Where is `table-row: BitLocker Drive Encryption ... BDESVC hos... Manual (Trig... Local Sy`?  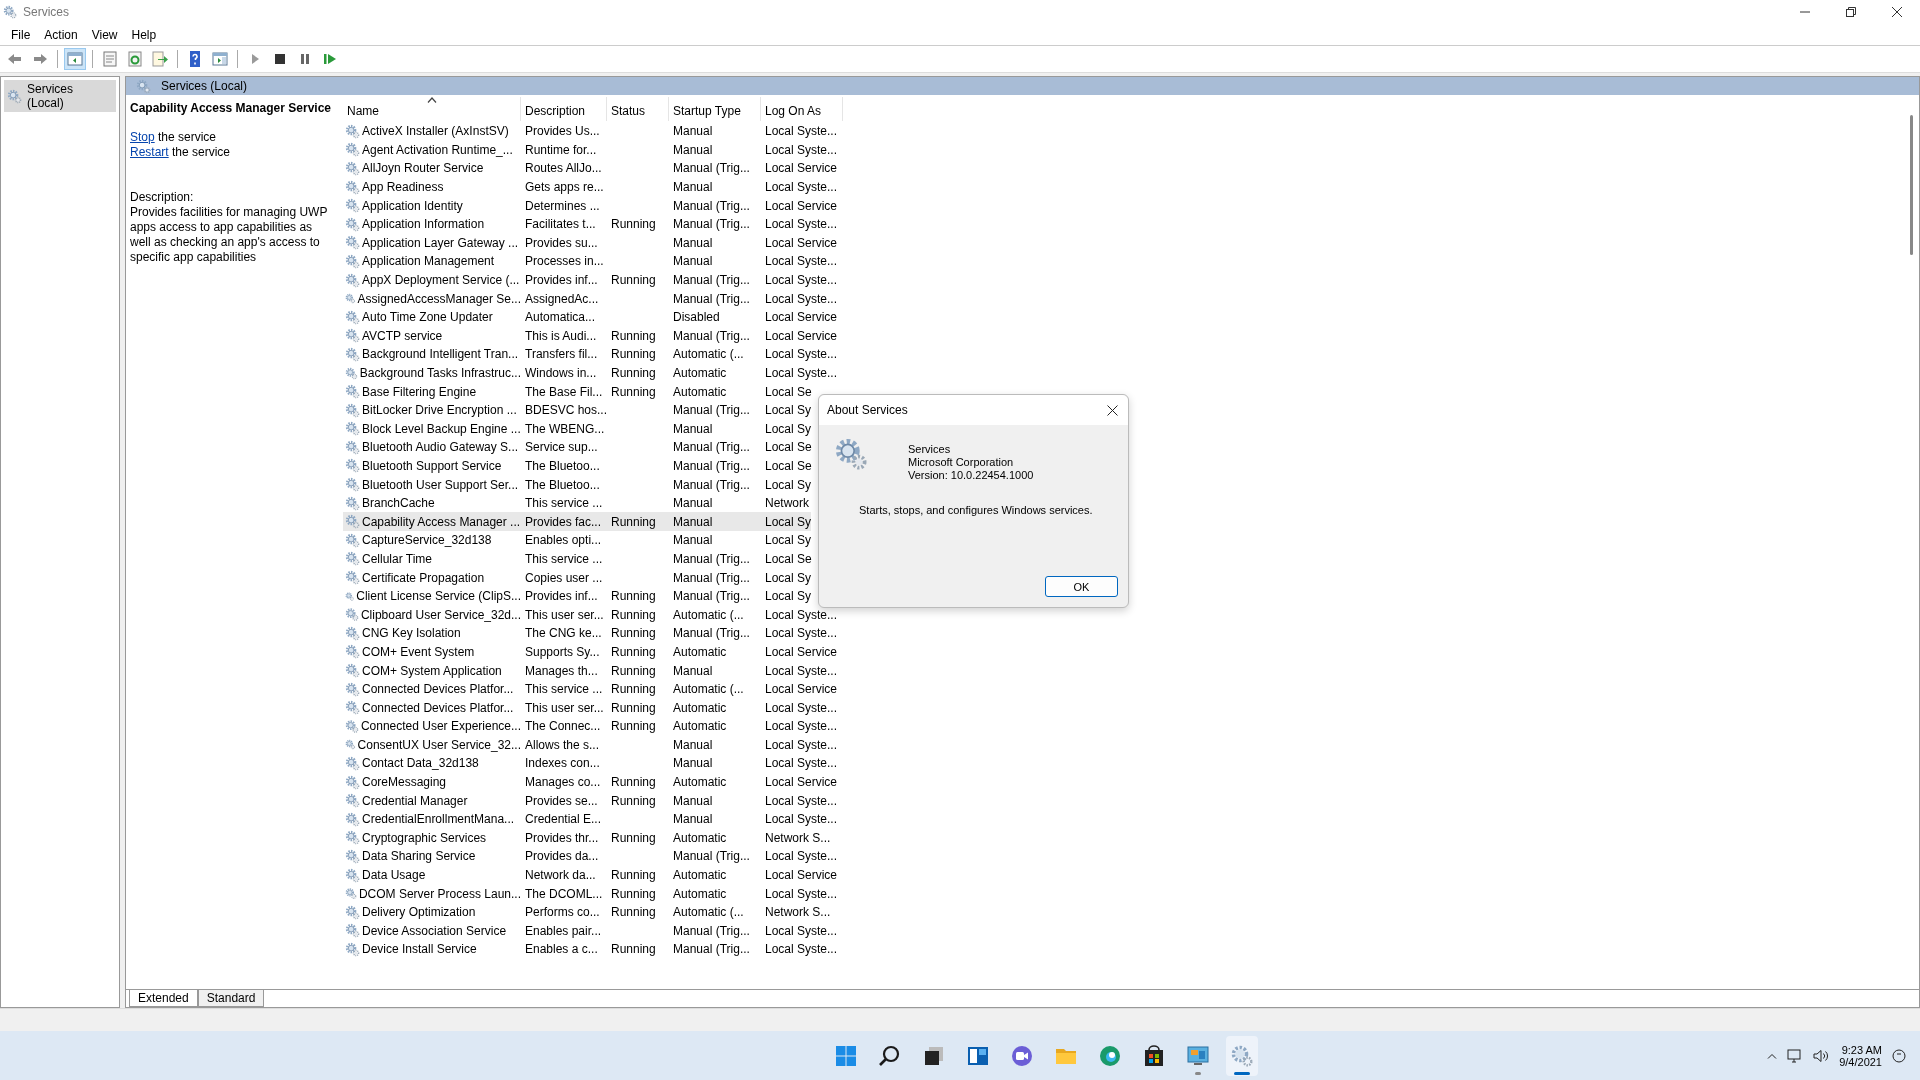
table-row: BitLocker Drive Encryption ... BDESVC hos... Manual (Trig... Local Sy is located at coordinates (577, 410).